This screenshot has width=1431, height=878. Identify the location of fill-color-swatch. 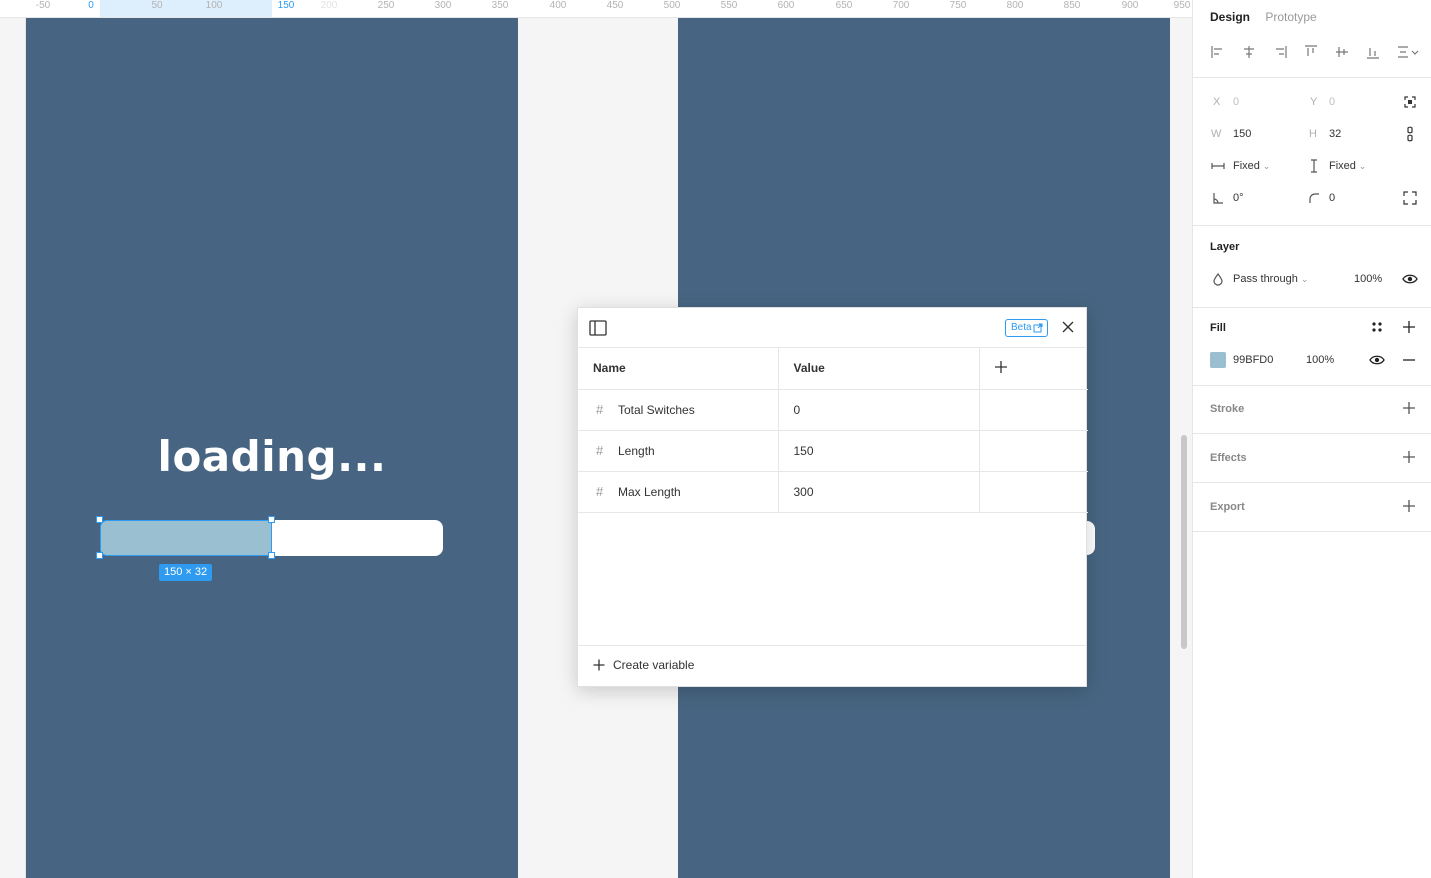
(1218, 360).